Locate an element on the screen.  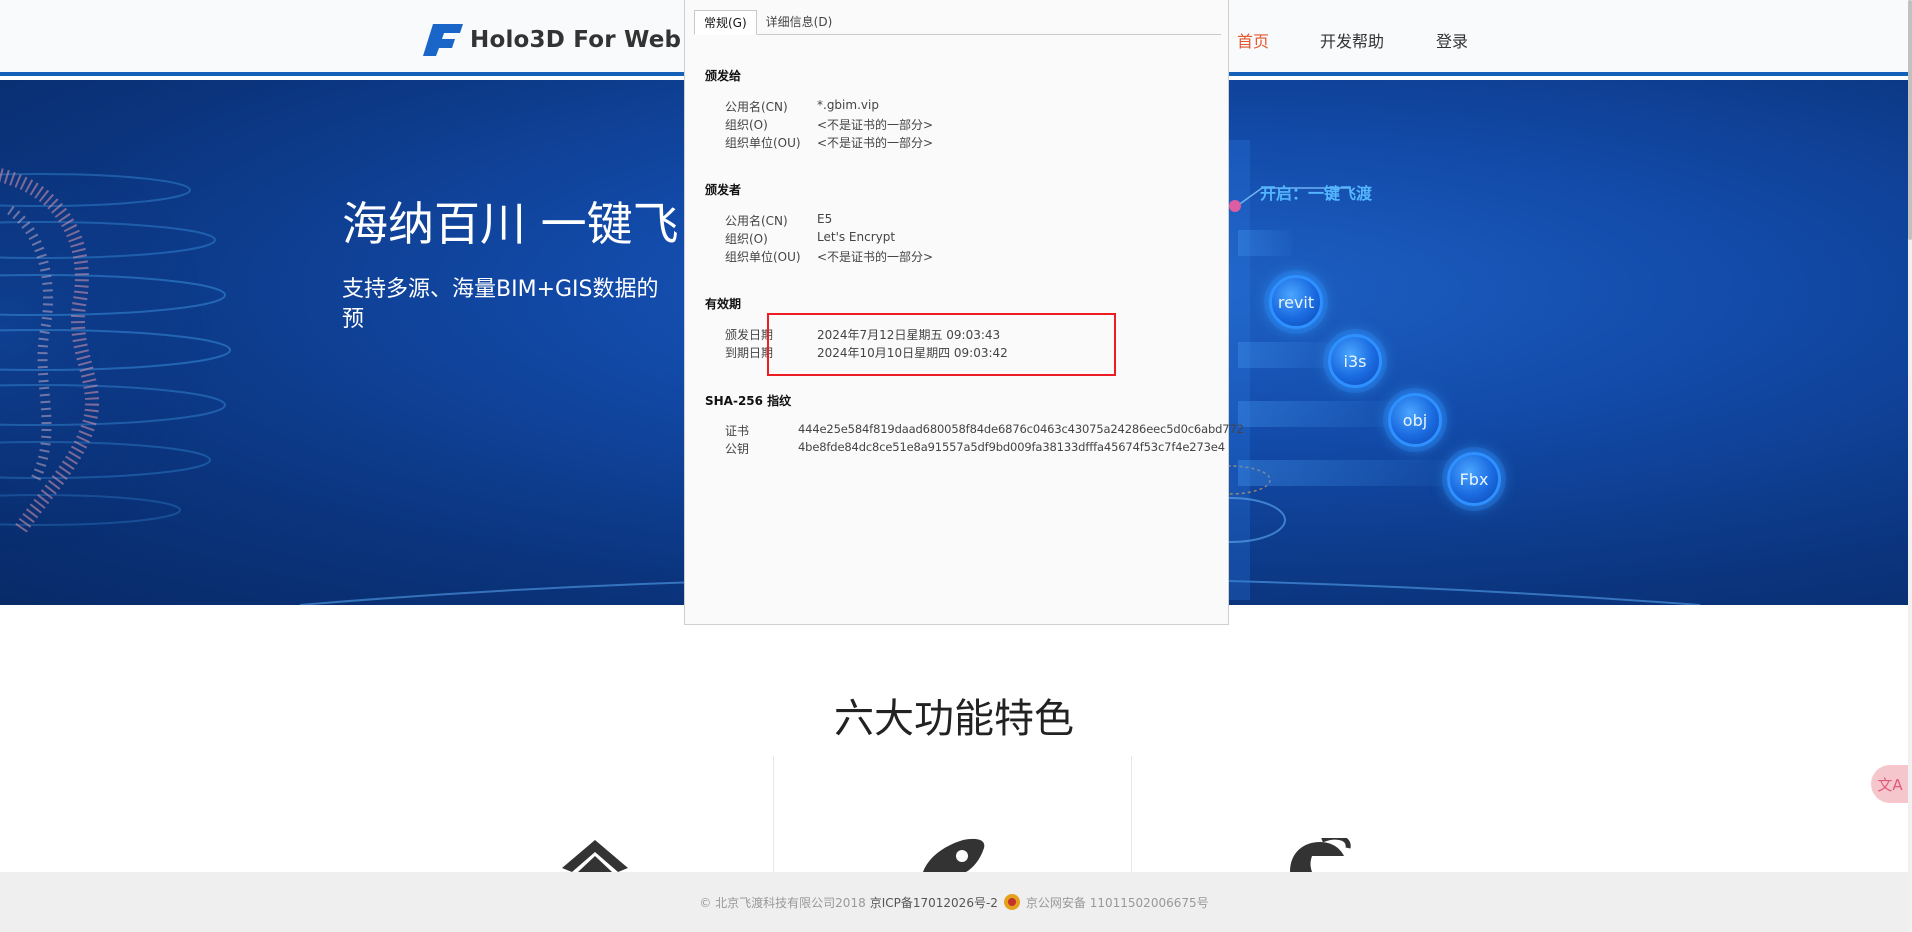
footer-police-record: 京公网安备 11011502006675号 is located at coordinates (1117, 902).